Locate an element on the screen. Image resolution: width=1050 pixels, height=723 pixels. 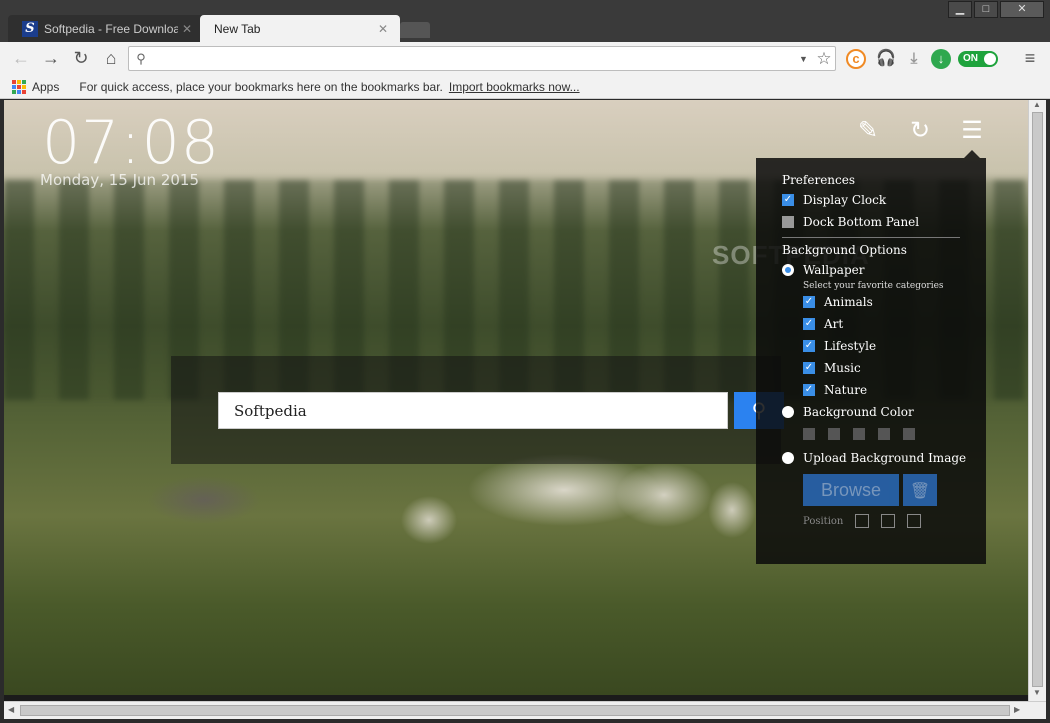
window-frame is located at coordinates (525, 721).